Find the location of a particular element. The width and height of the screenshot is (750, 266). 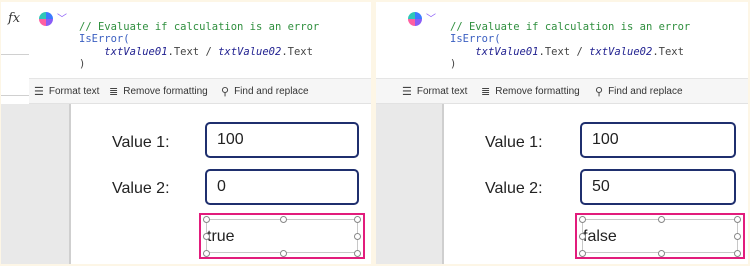

result-label-selected: false is located at coordinates (660, 236).